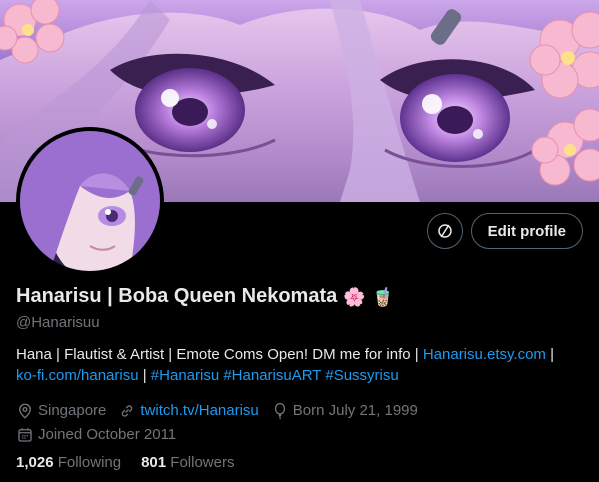 The height and width of the screenshot is (482, 599). I want to click on avatar-artwork, so click(90, 201).